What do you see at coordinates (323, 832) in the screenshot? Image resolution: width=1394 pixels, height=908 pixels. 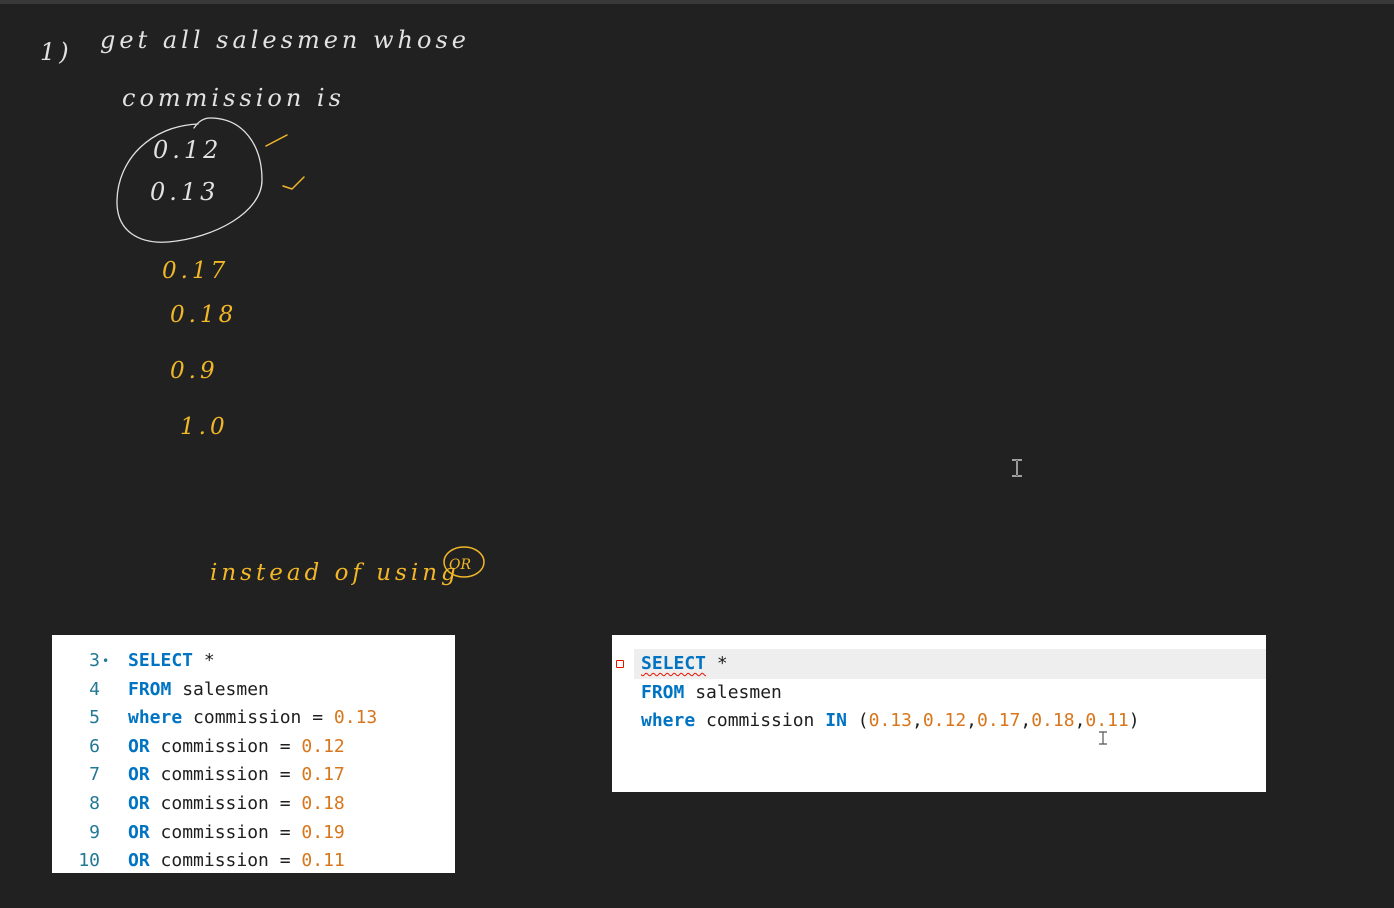 I see `sql-number: 0.19` at bounding box center [323, 832].